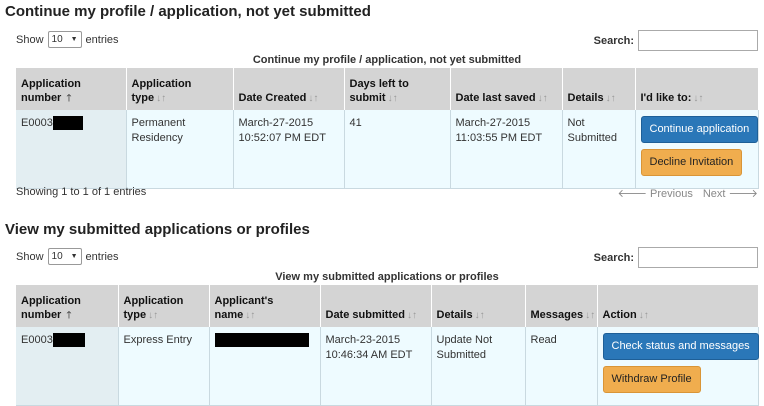 The width and height of the screenshot is (764, 406). I want to click on pagination: 🡐 Previous Next 🡒, so click(687, 193).